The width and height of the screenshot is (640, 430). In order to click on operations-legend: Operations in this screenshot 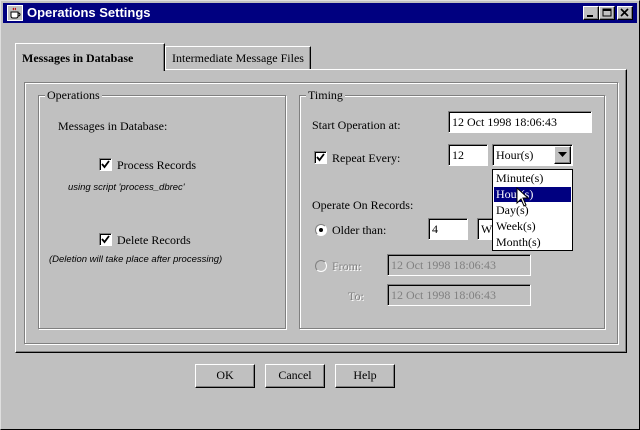, I will do `click(73, 95)`.